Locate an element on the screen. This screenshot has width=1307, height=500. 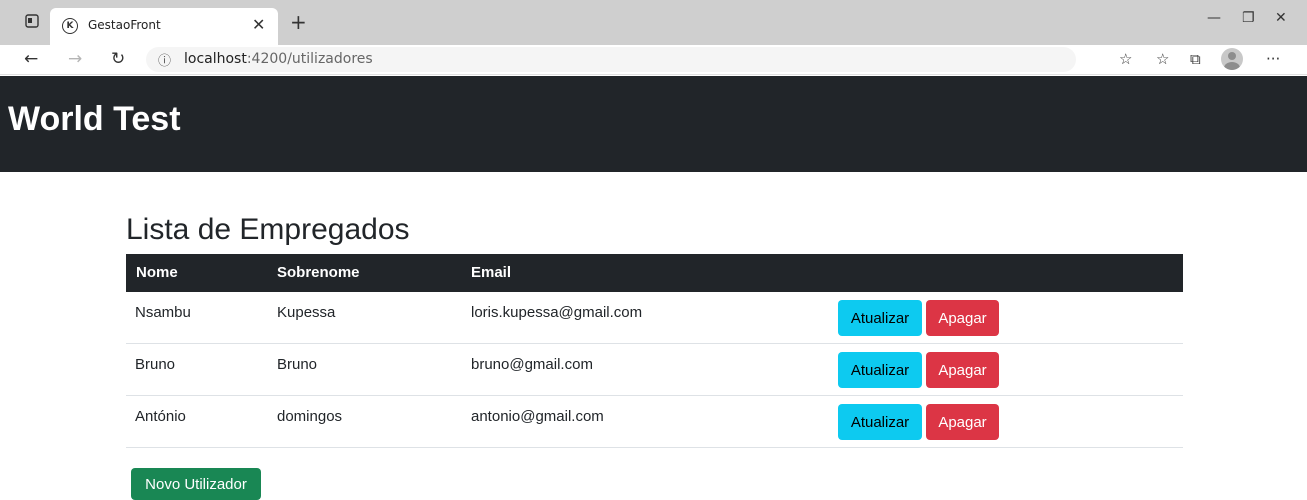
cell-nome: Nsambu is located at coordinates (163, 312).